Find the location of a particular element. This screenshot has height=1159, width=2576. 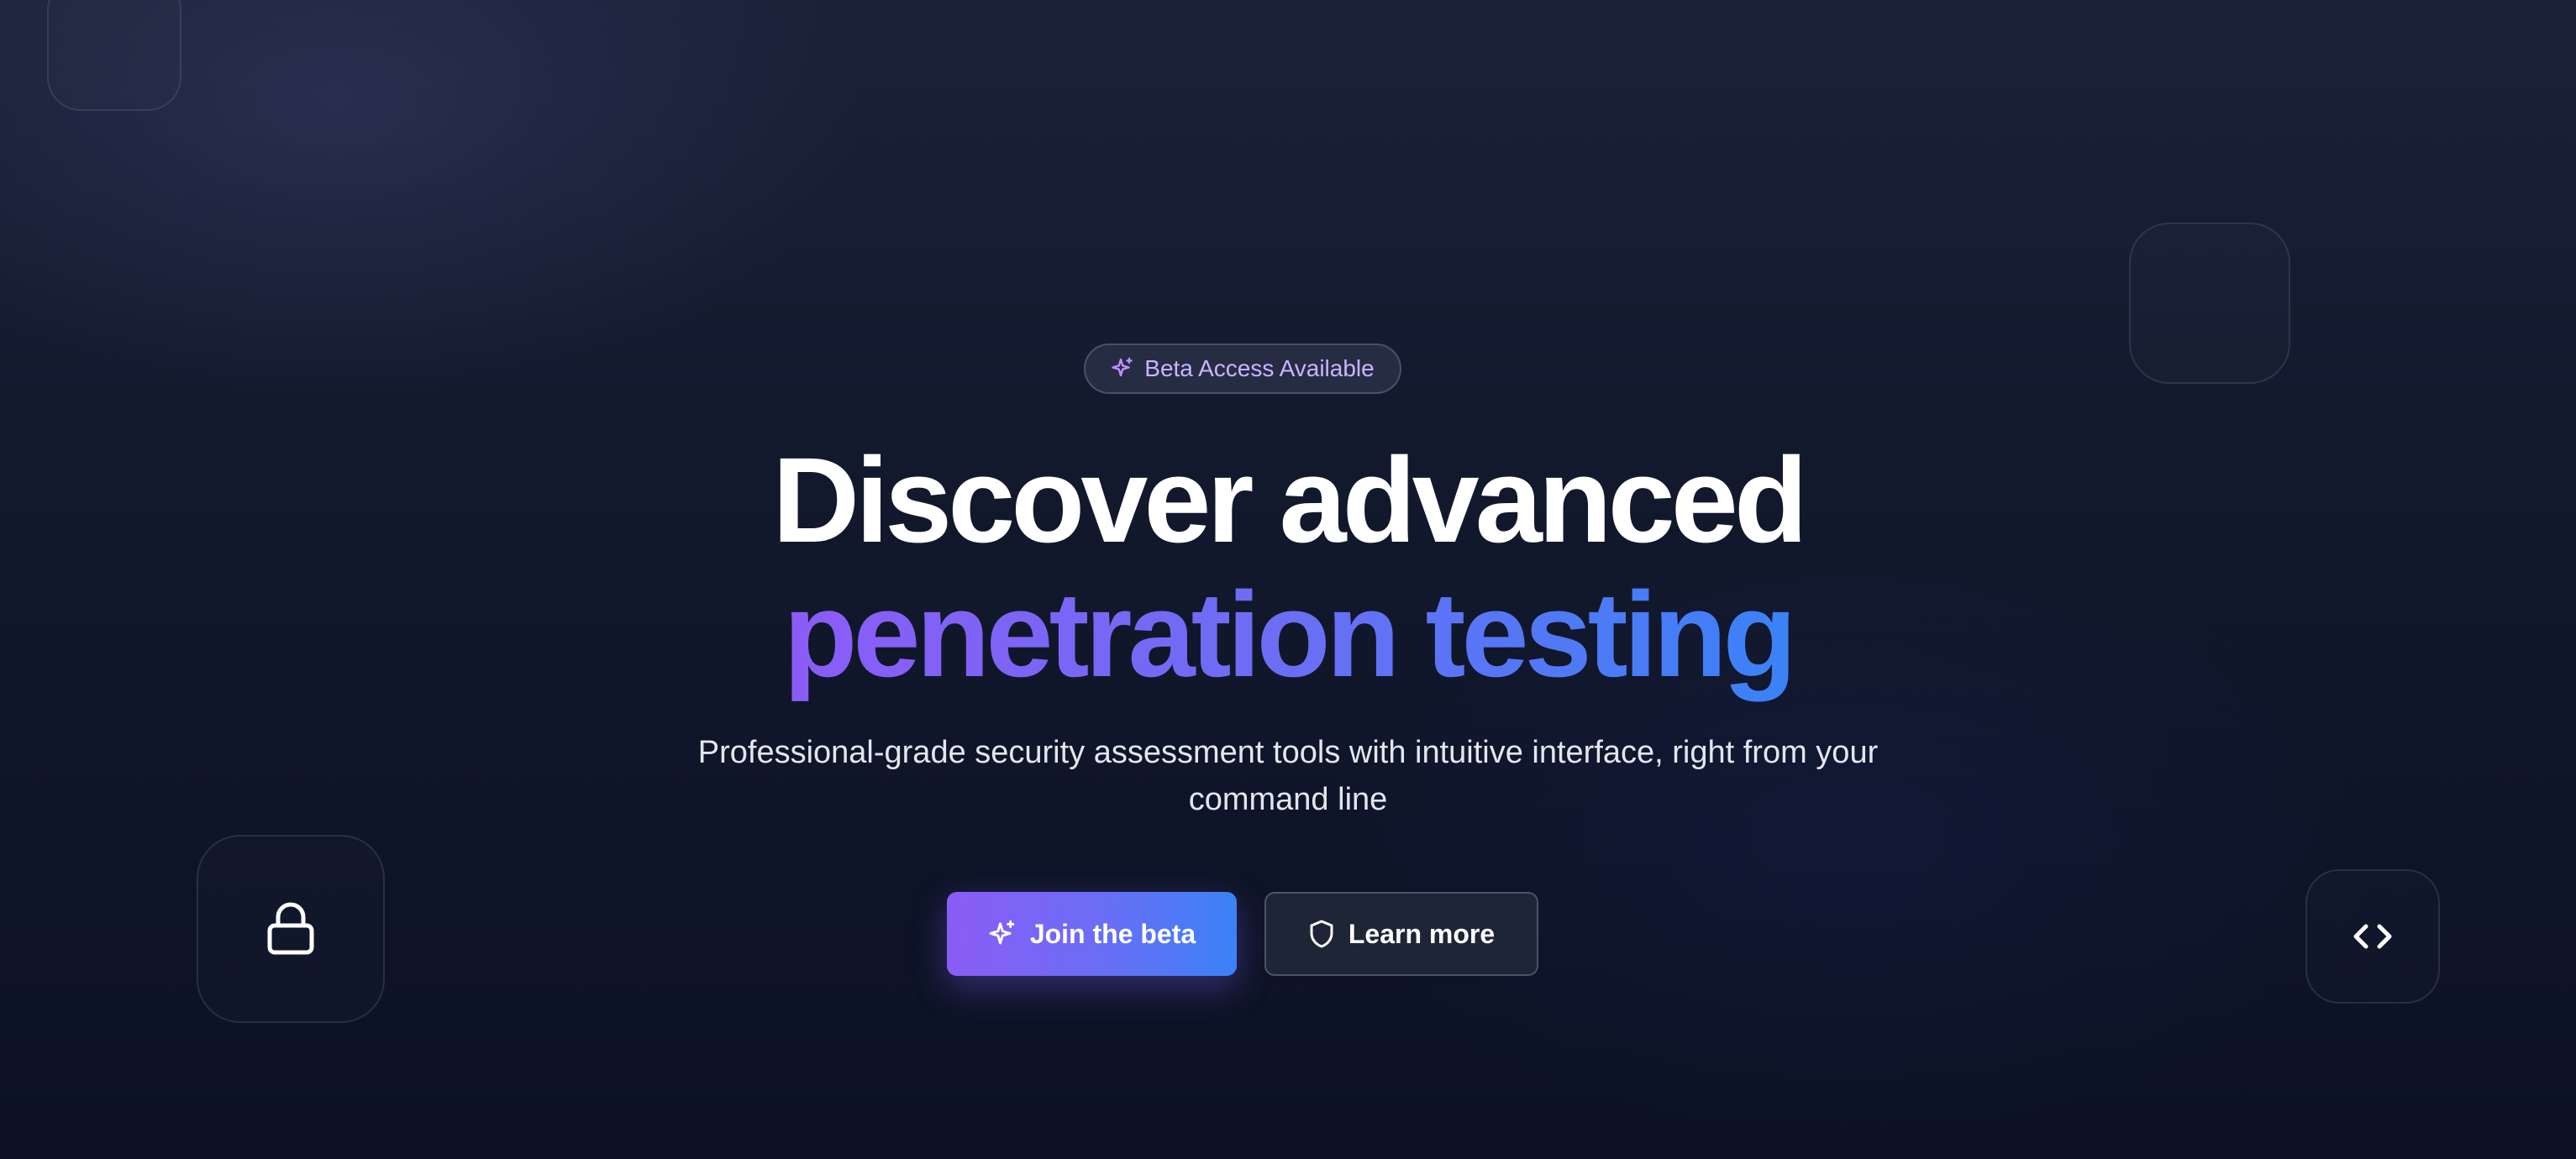

join-beta-label: Join the beta is located at coordinates (1112, 933).